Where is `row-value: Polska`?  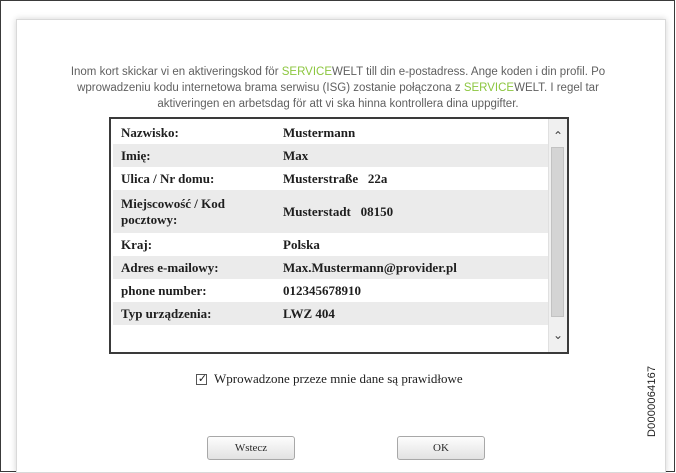
row-value: Polska is located at coordinates (412, 244).